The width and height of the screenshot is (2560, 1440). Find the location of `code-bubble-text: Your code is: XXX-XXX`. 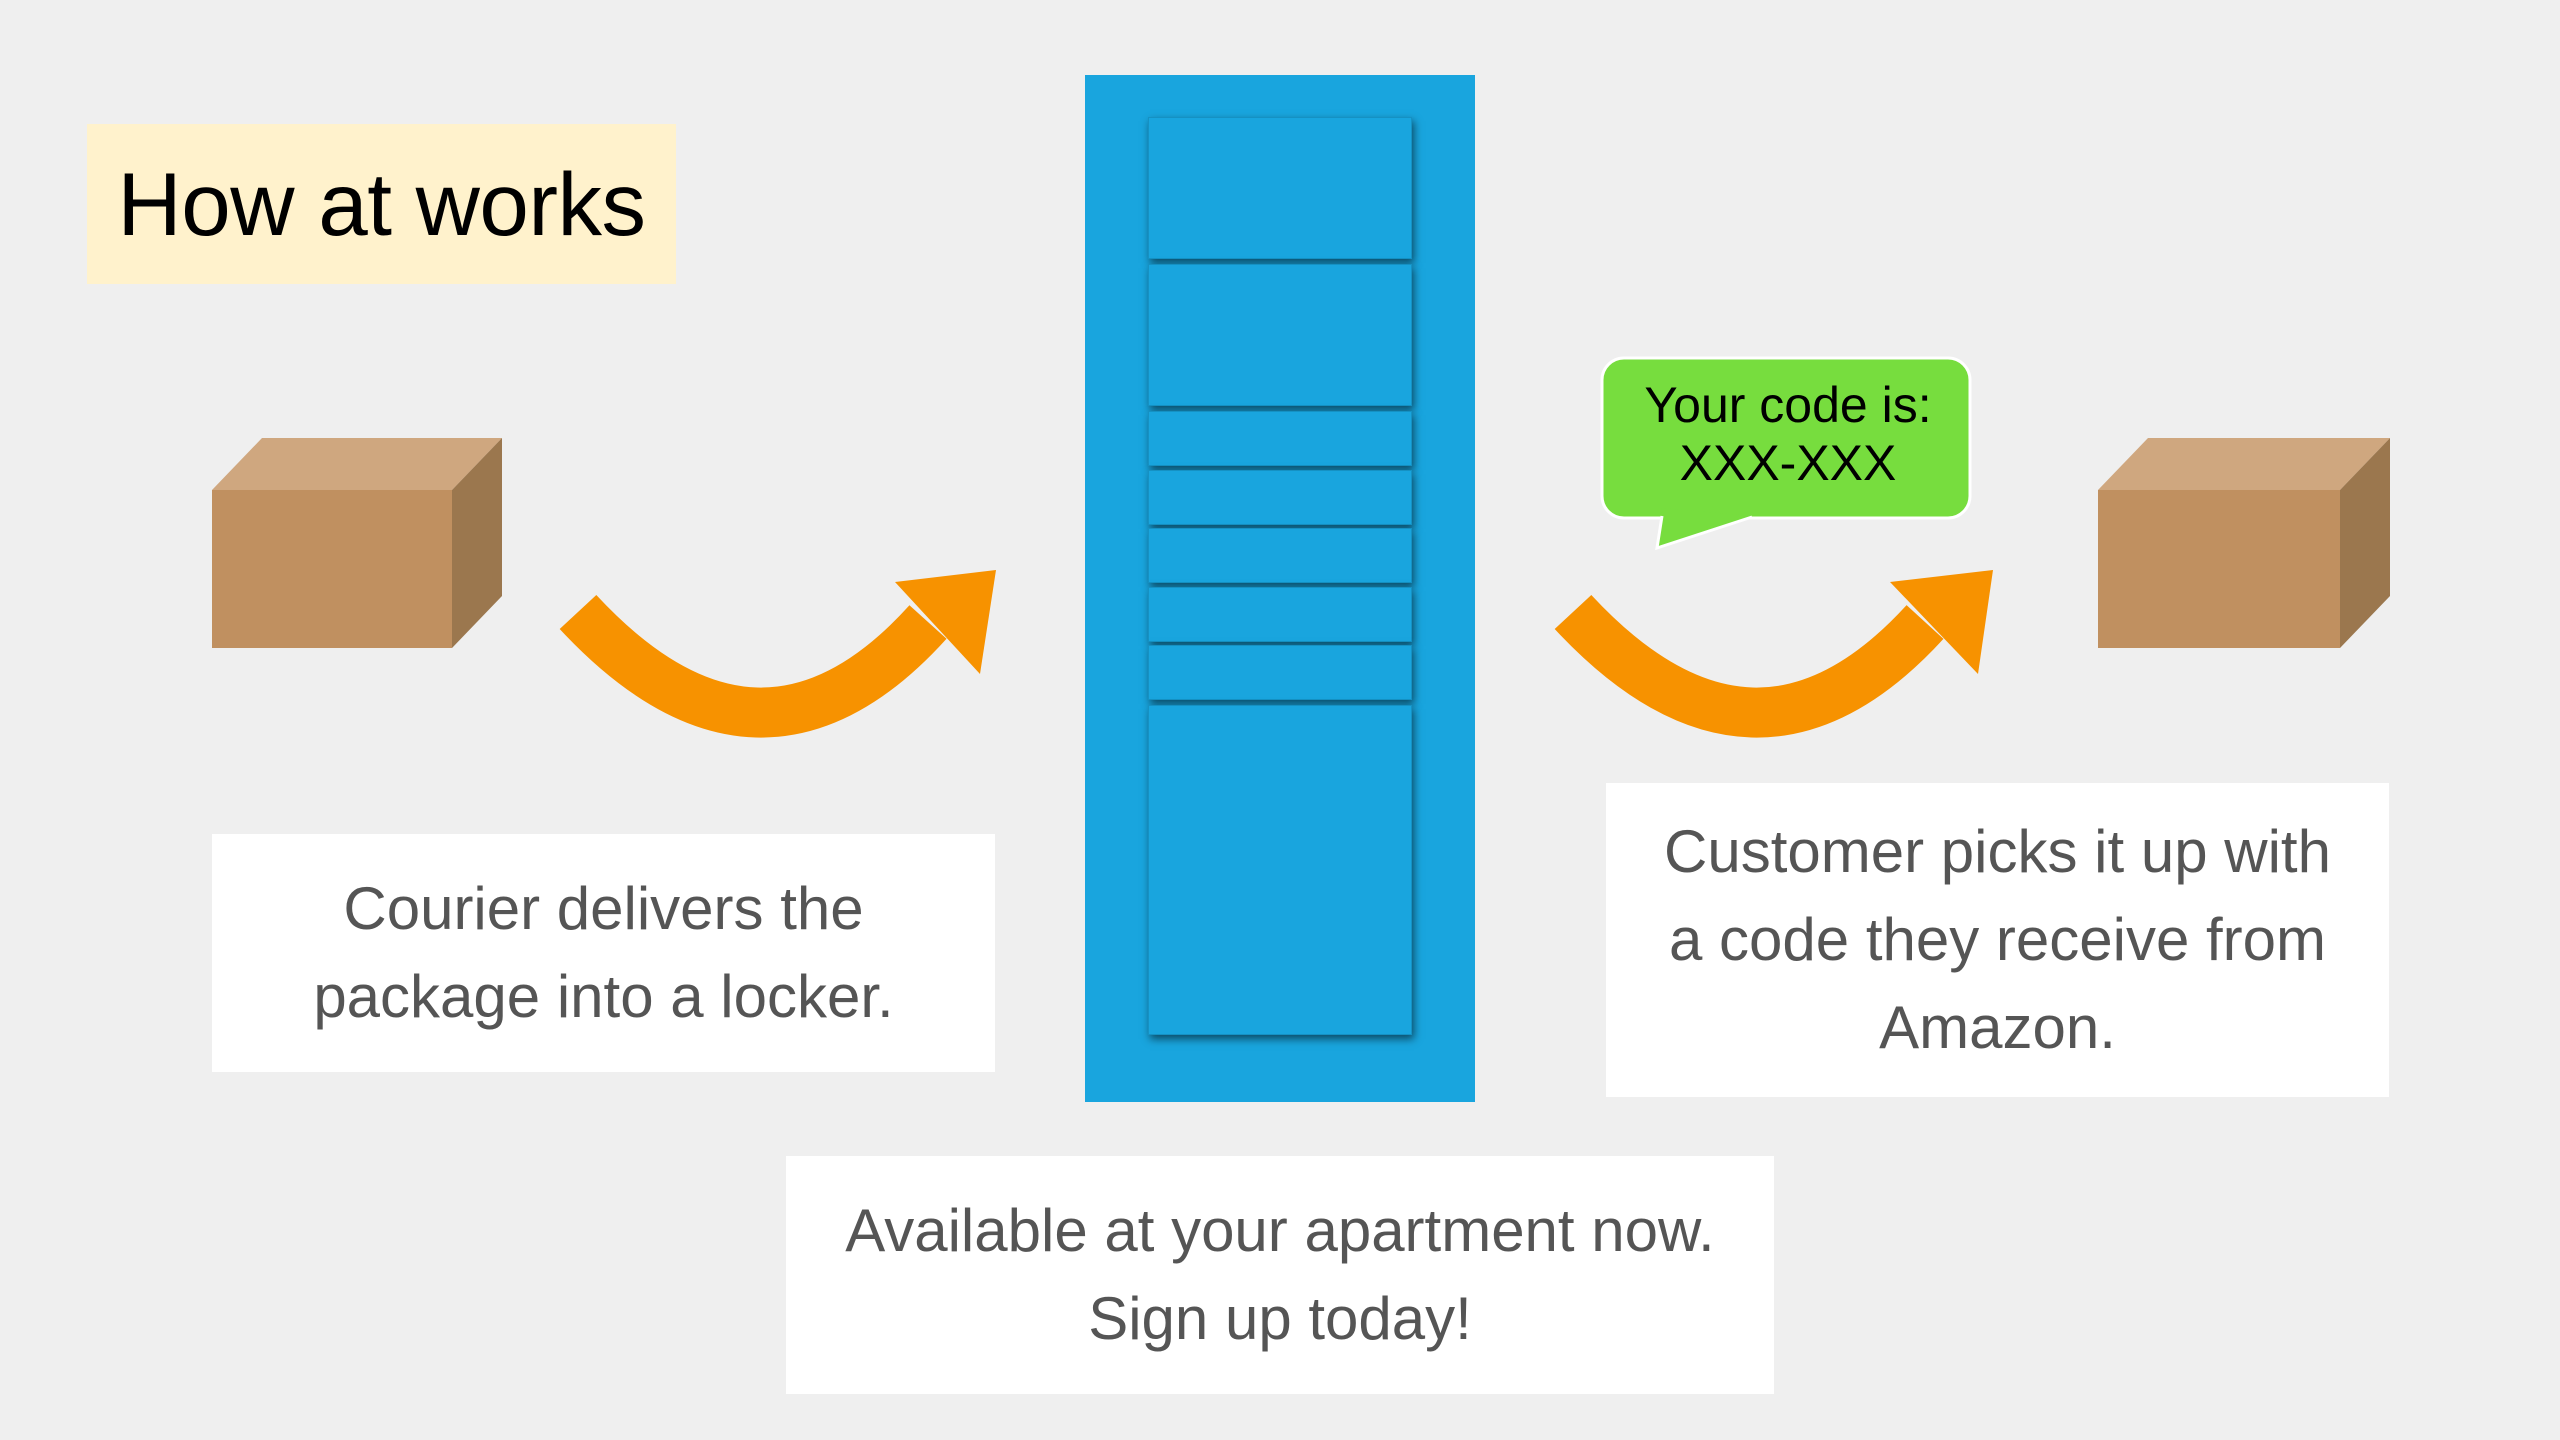

code-bubble-text: Your code is: XXX-XXX is located at coordinates (1788, 434).